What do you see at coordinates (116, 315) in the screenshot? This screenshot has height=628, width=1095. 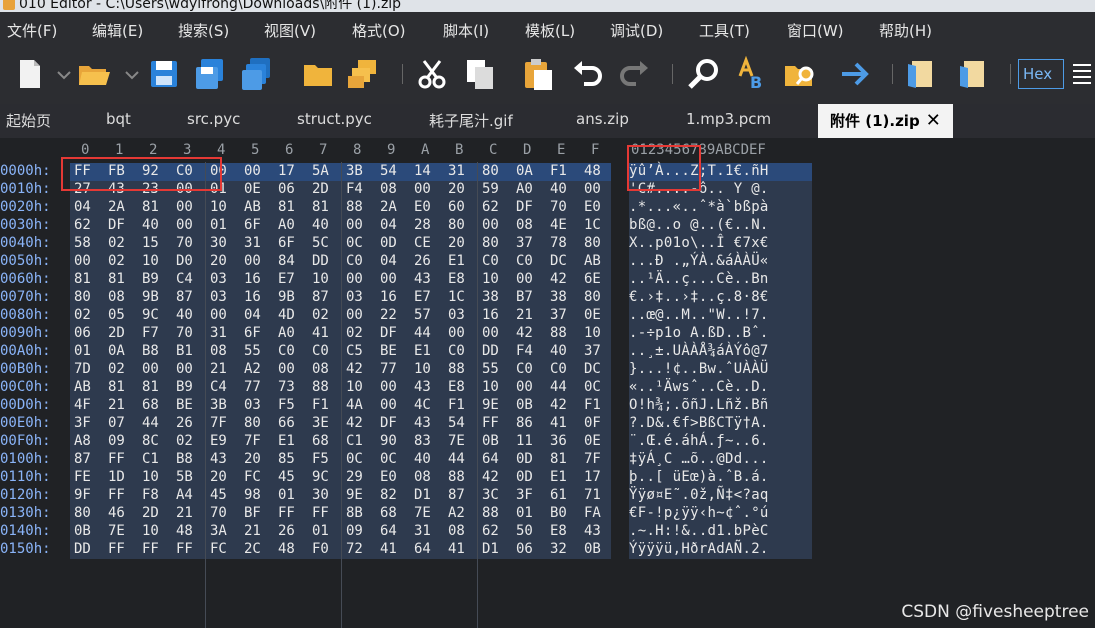 I see `hex-byte: 05` at bounding box center [116, 315].